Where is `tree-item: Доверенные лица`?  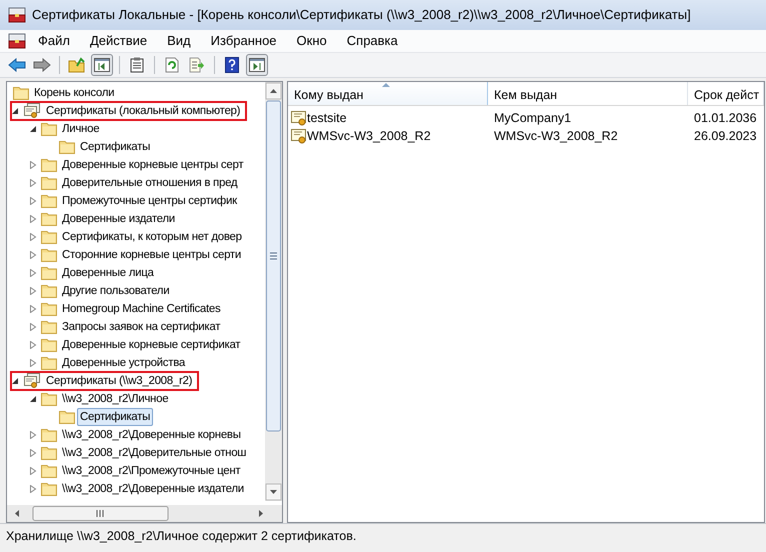 tree-item: Доверенные лица is located at coordinates (108, 273).